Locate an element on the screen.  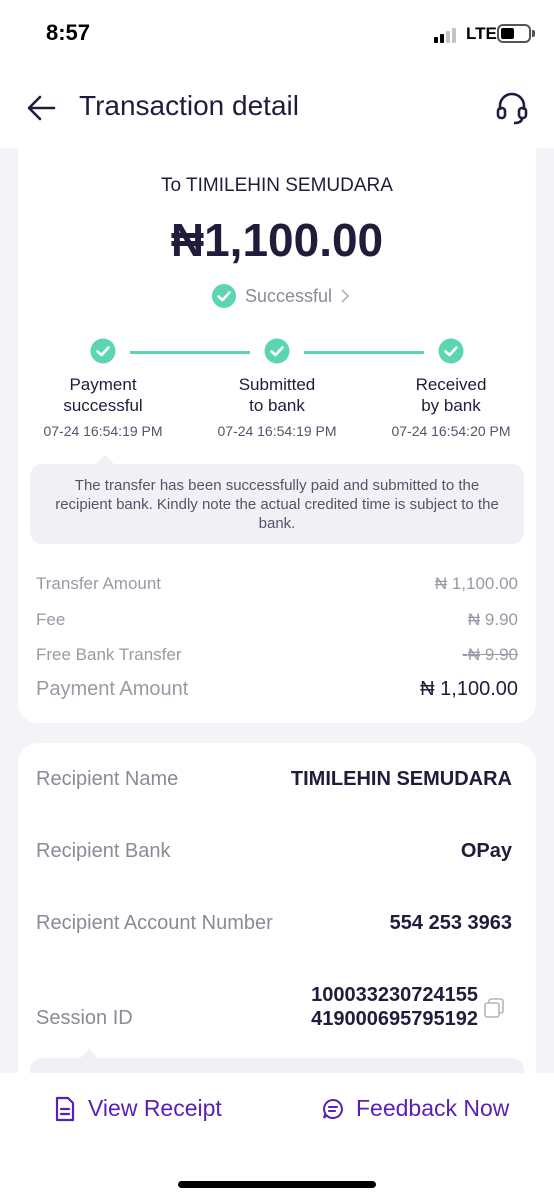
step-submitted-to-bank: Submitted to bank 07-24 16:54:19 PM is located at coordinates (277, 388).